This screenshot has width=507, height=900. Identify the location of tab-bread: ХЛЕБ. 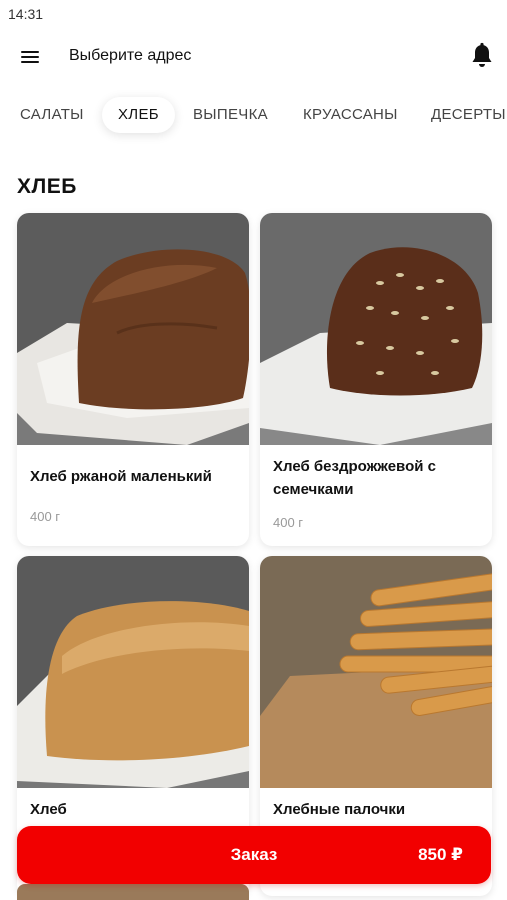
(138, 115).